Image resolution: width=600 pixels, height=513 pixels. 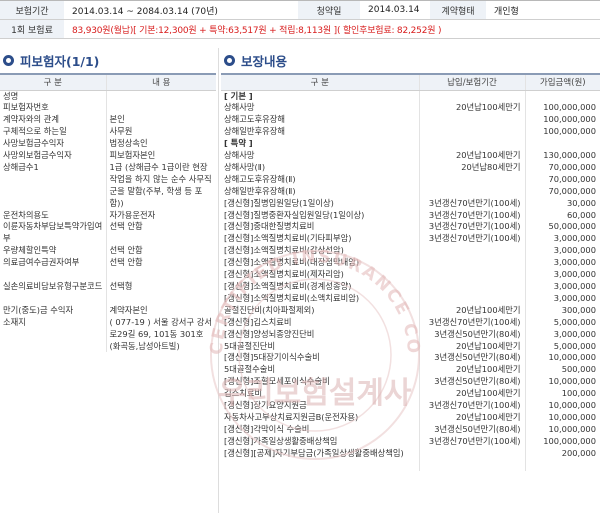 What do you see at coordinates (145, 11) in the screenshot?
I see `period-value: 2014.03.14 ~ 2084.03.14 (70년)` at bounding box center [145, 11].